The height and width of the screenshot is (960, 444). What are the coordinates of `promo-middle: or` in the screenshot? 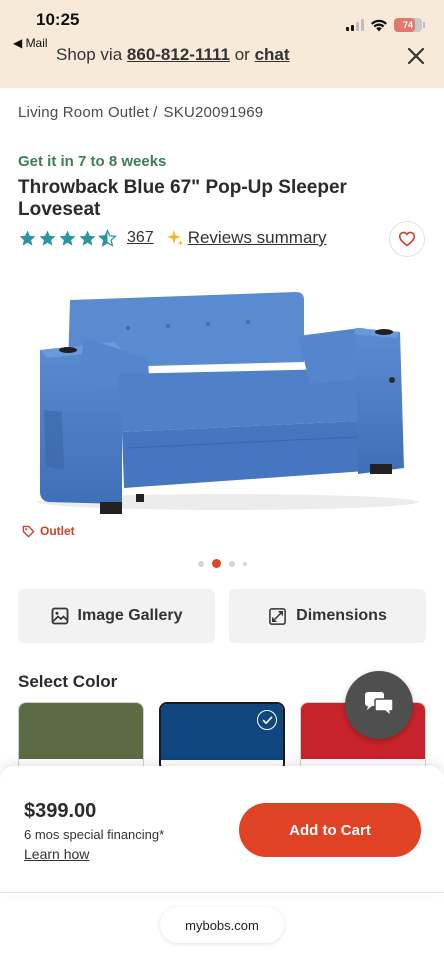 It's located at (242, 54).